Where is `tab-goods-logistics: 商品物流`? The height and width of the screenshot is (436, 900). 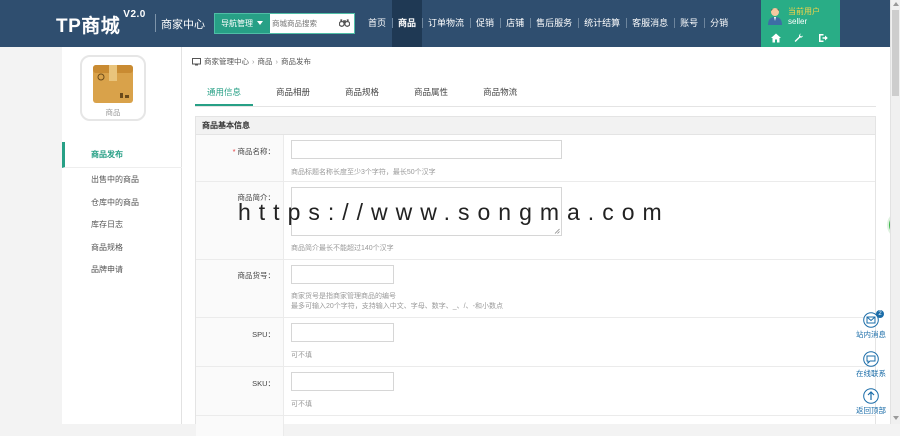
tab-goods-logistics: 商品物流 is located at coordinates (500, 92).